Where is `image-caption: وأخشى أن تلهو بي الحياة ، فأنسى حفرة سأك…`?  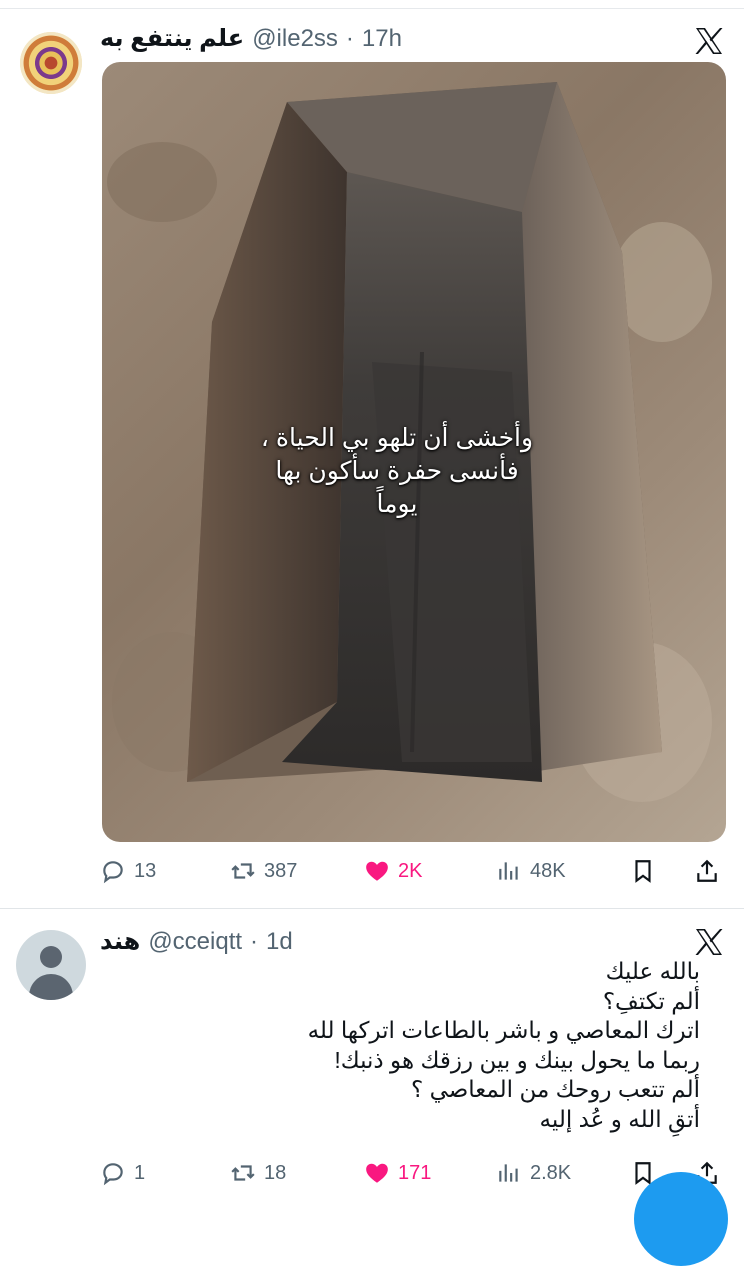
image-caption: وأخشى أن تلهو بي الحياة ، فأنسى حفرة سأك… is located at coordinates (397, 471).